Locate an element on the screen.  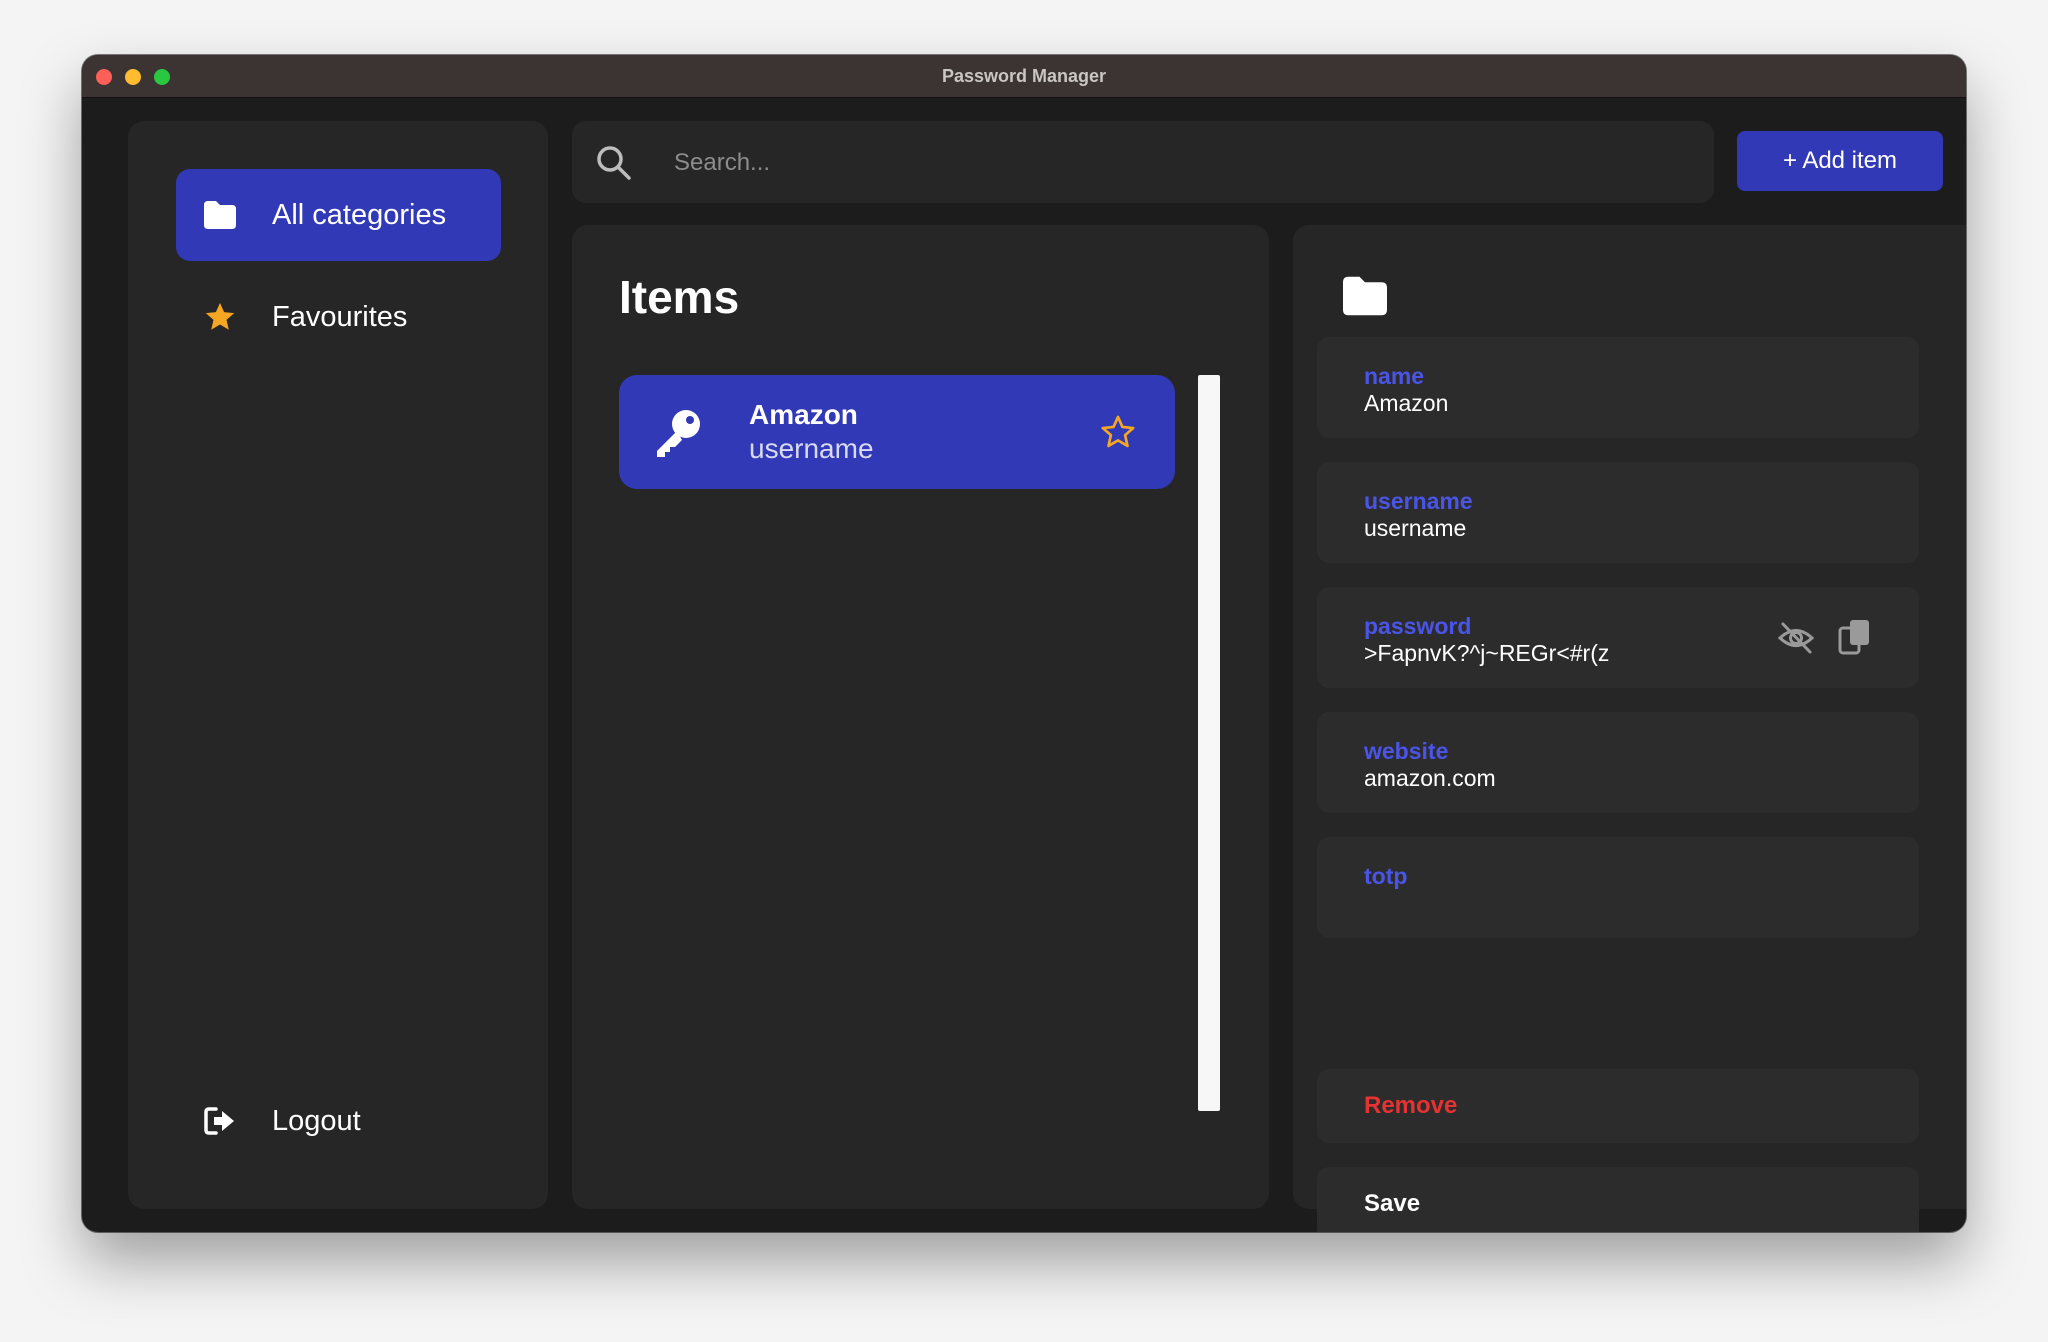
sidebar-item-label: Favourites is located at coordinates (340, 316).